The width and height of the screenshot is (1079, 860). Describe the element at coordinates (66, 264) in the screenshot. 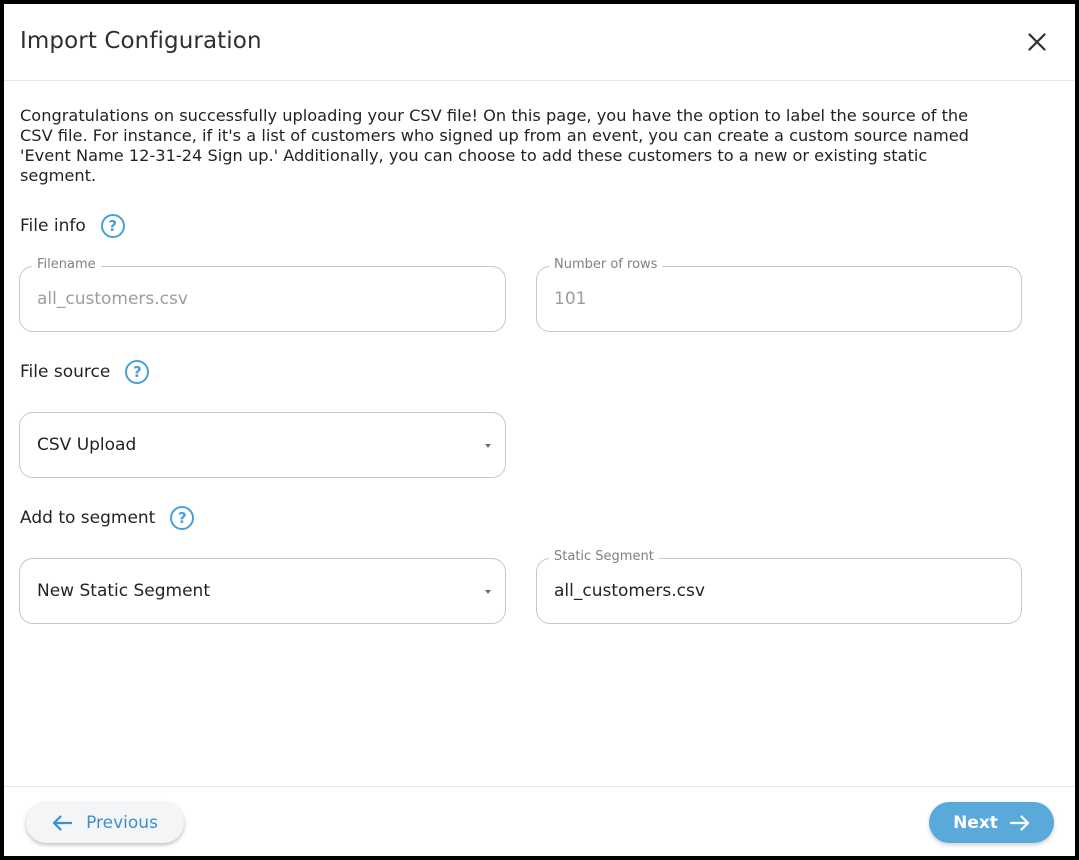

I see `filename-legend: Filename` at that location.